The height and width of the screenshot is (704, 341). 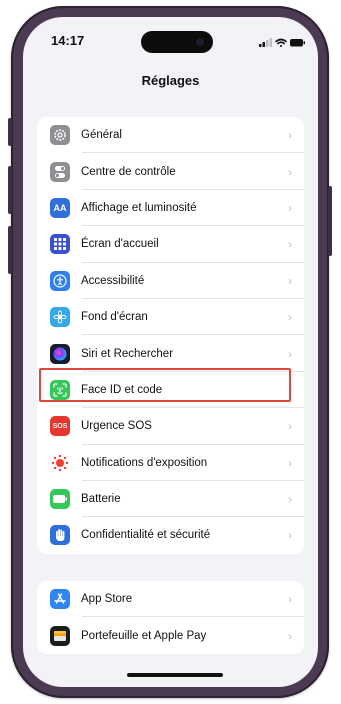 I want to click on siri-icon, so click(x=60, y=353).